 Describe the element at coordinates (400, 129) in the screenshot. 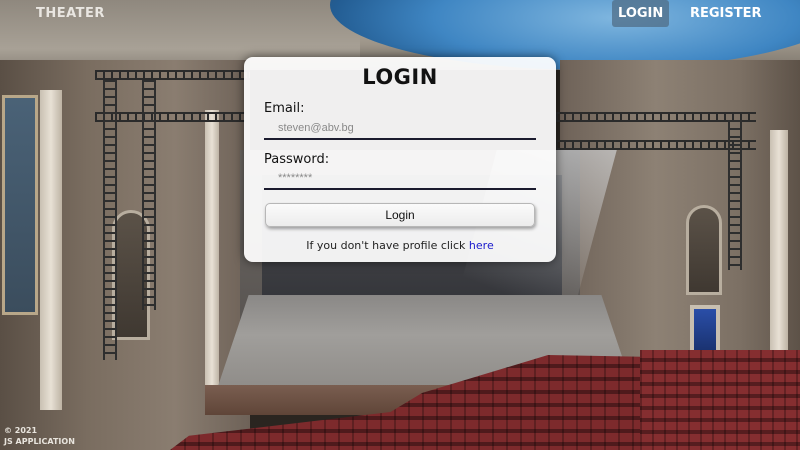

I see `email-field` at that location.